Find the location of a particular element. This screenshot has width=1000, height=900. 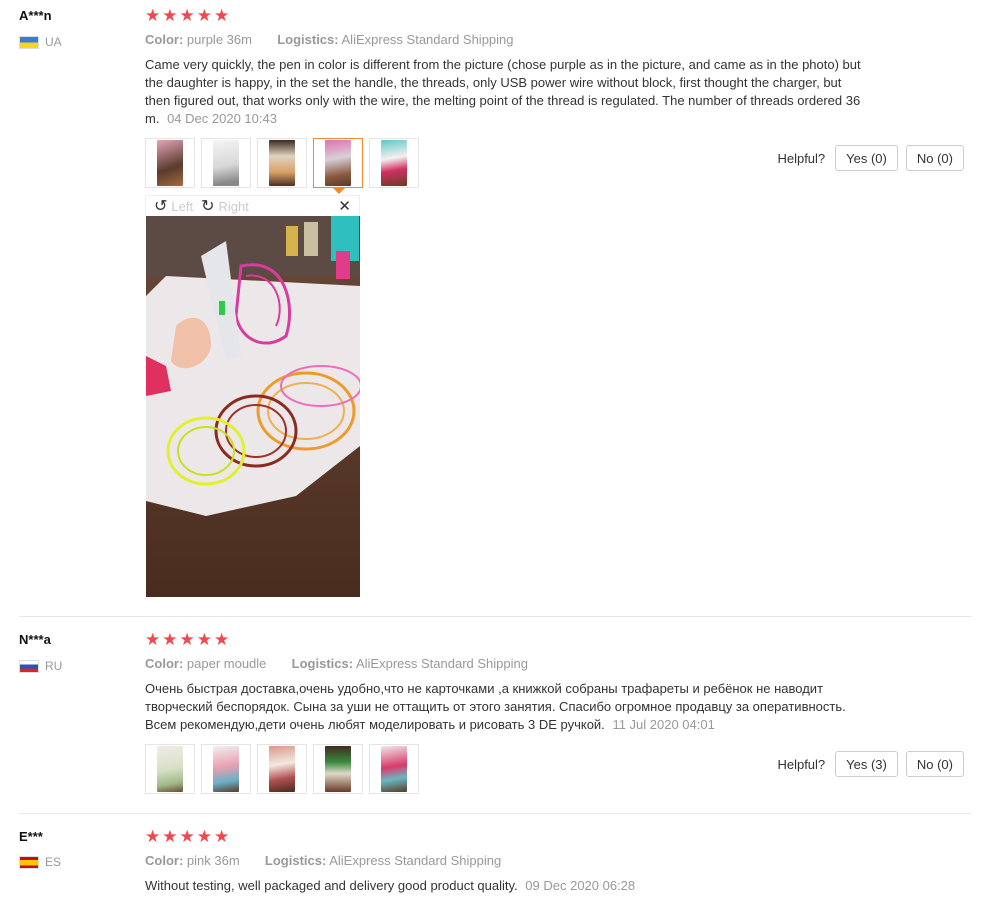

ua-flag-icon is located at coordinates (29, 42).